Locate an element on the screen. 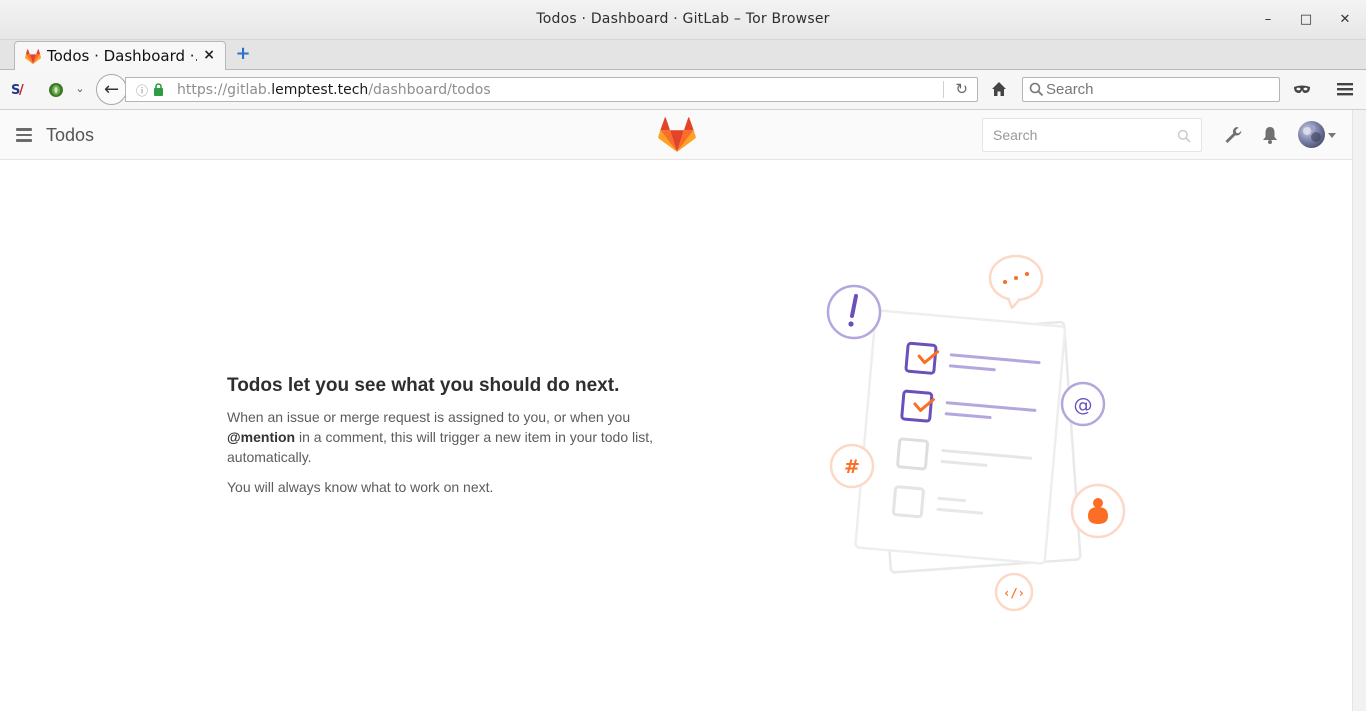 The image size is (1366, 711). tor-security-icon: S / is located at coordinates (20, 89).